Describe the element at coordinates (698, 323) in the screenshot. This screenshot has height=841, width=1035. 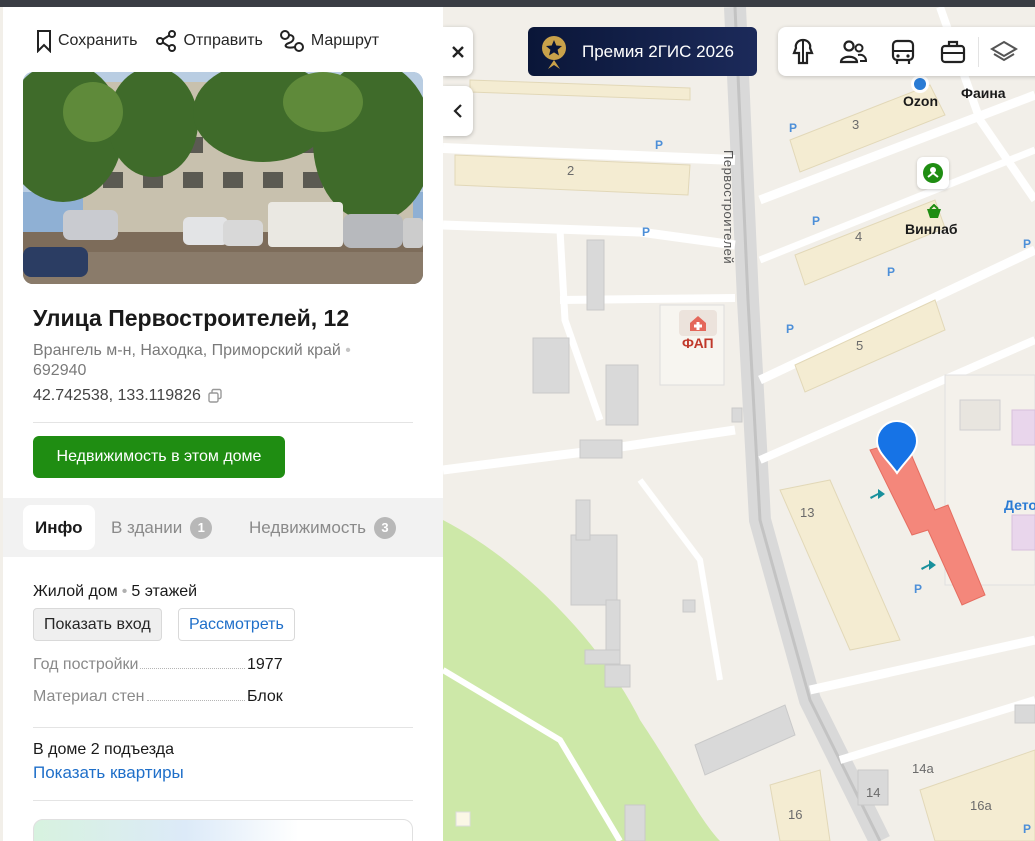
I see `medical-icon` at that location.